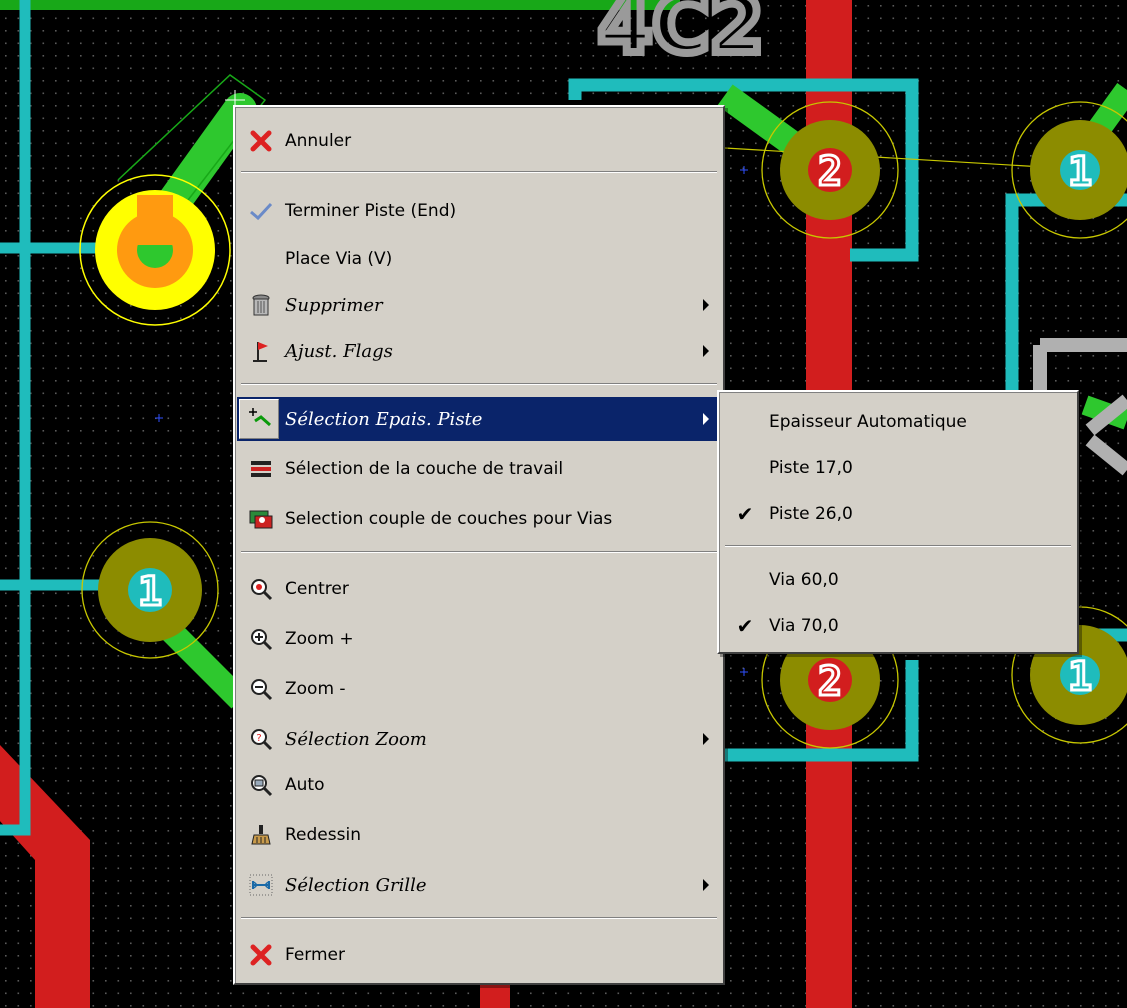 This screenshot has height=1008, width=1127. What do you see at coordinates (356, 885) in the screenshot?
I see `menu-item-label: Sélection Grille` at bounding box center [356, 885].